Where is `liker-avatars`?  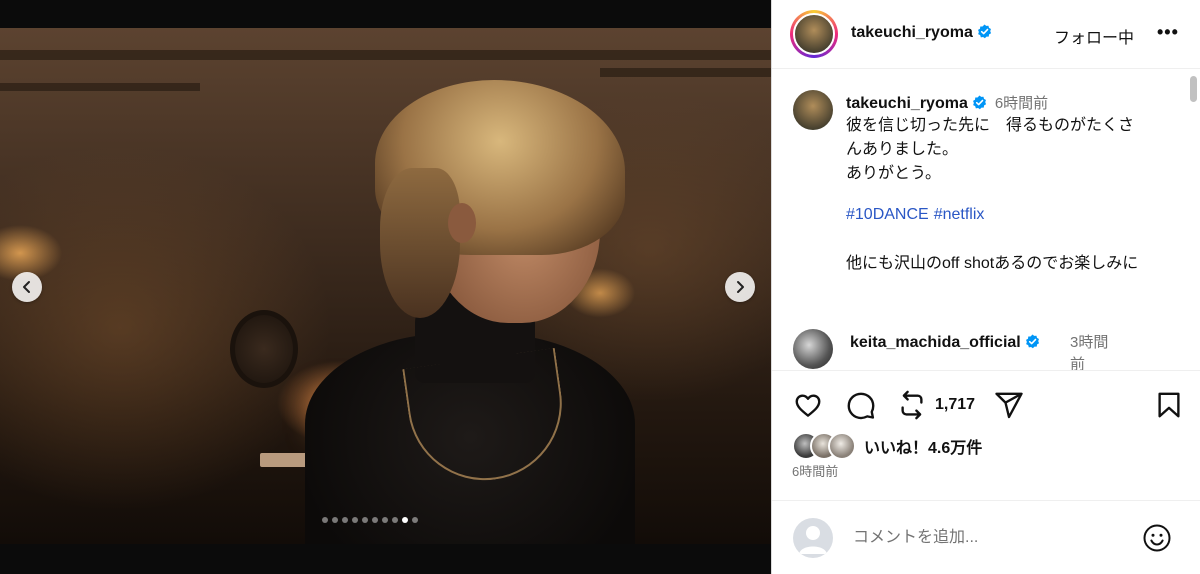
liker-avatars is located at coordinates (827, 446).